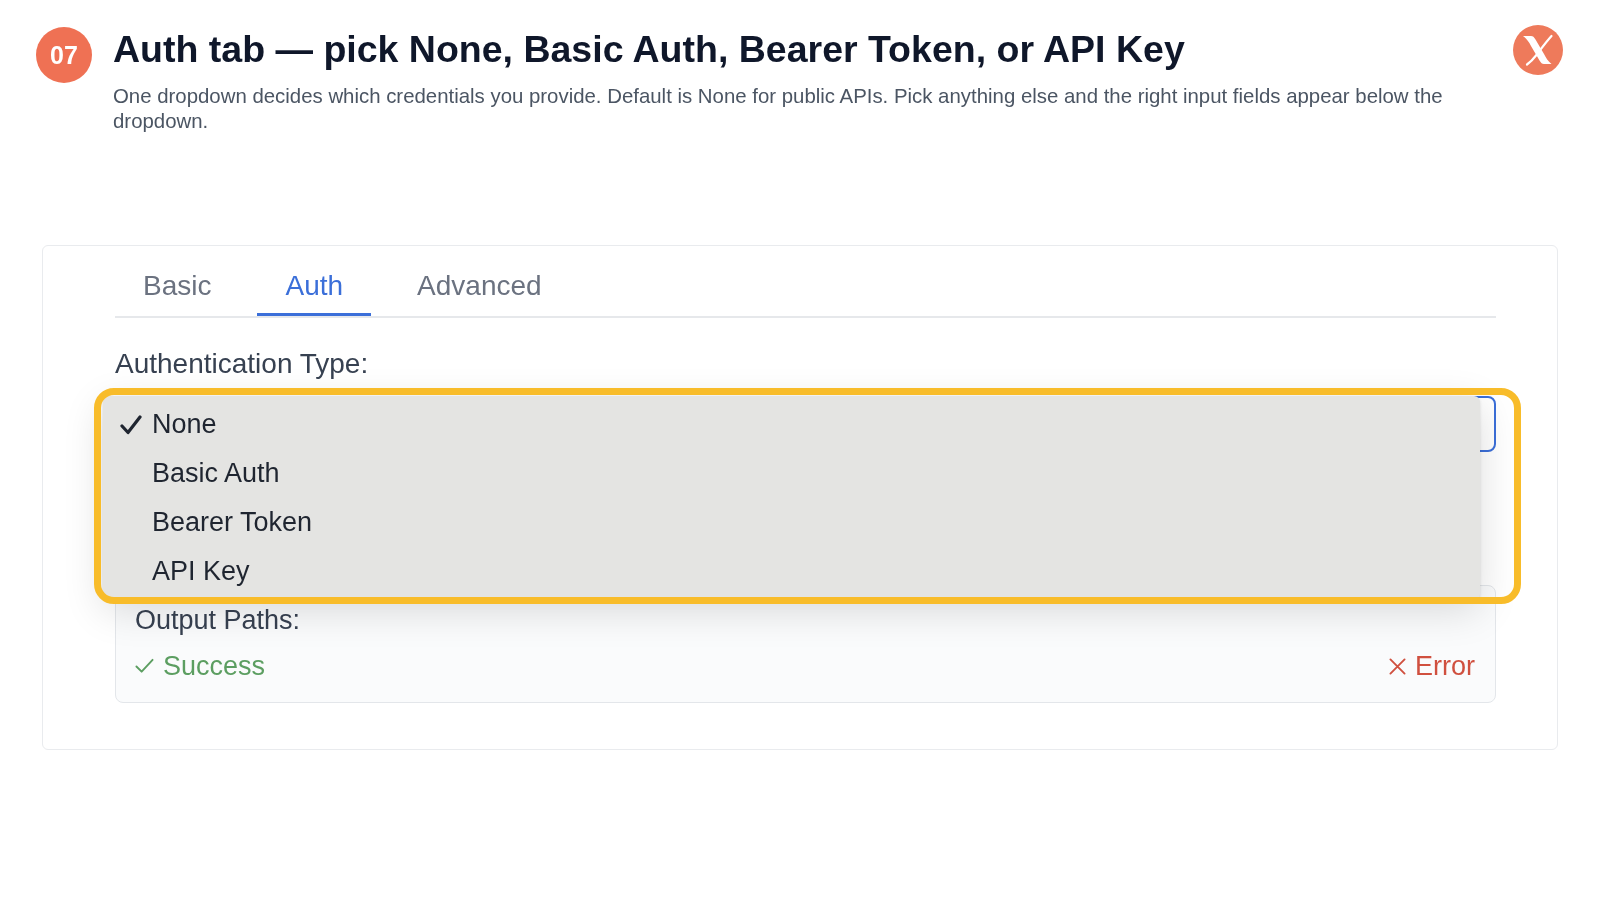  What do you see at coordinates (791, 473) in the screenshot?
I see `dropdown-option: Basic Auth` at bounding box center [791, 473].